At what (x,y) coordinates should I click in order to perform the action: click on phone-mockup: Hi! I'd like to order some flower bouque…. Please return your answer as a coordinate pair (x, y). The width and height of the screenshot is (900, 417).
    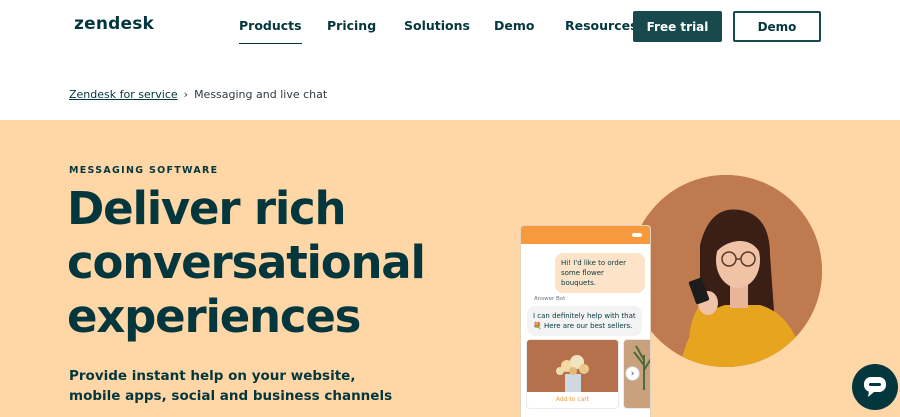
    Looking at the image, I should click on (585, 321).